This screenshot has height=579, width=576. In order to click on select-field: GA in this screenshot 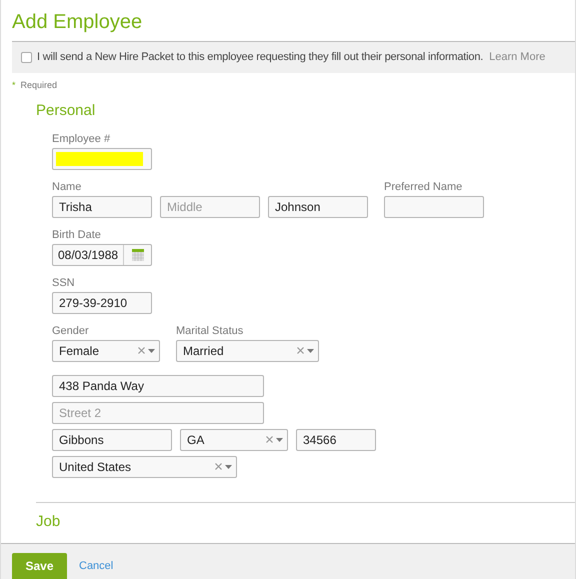, I will do `click(234, 439)`.